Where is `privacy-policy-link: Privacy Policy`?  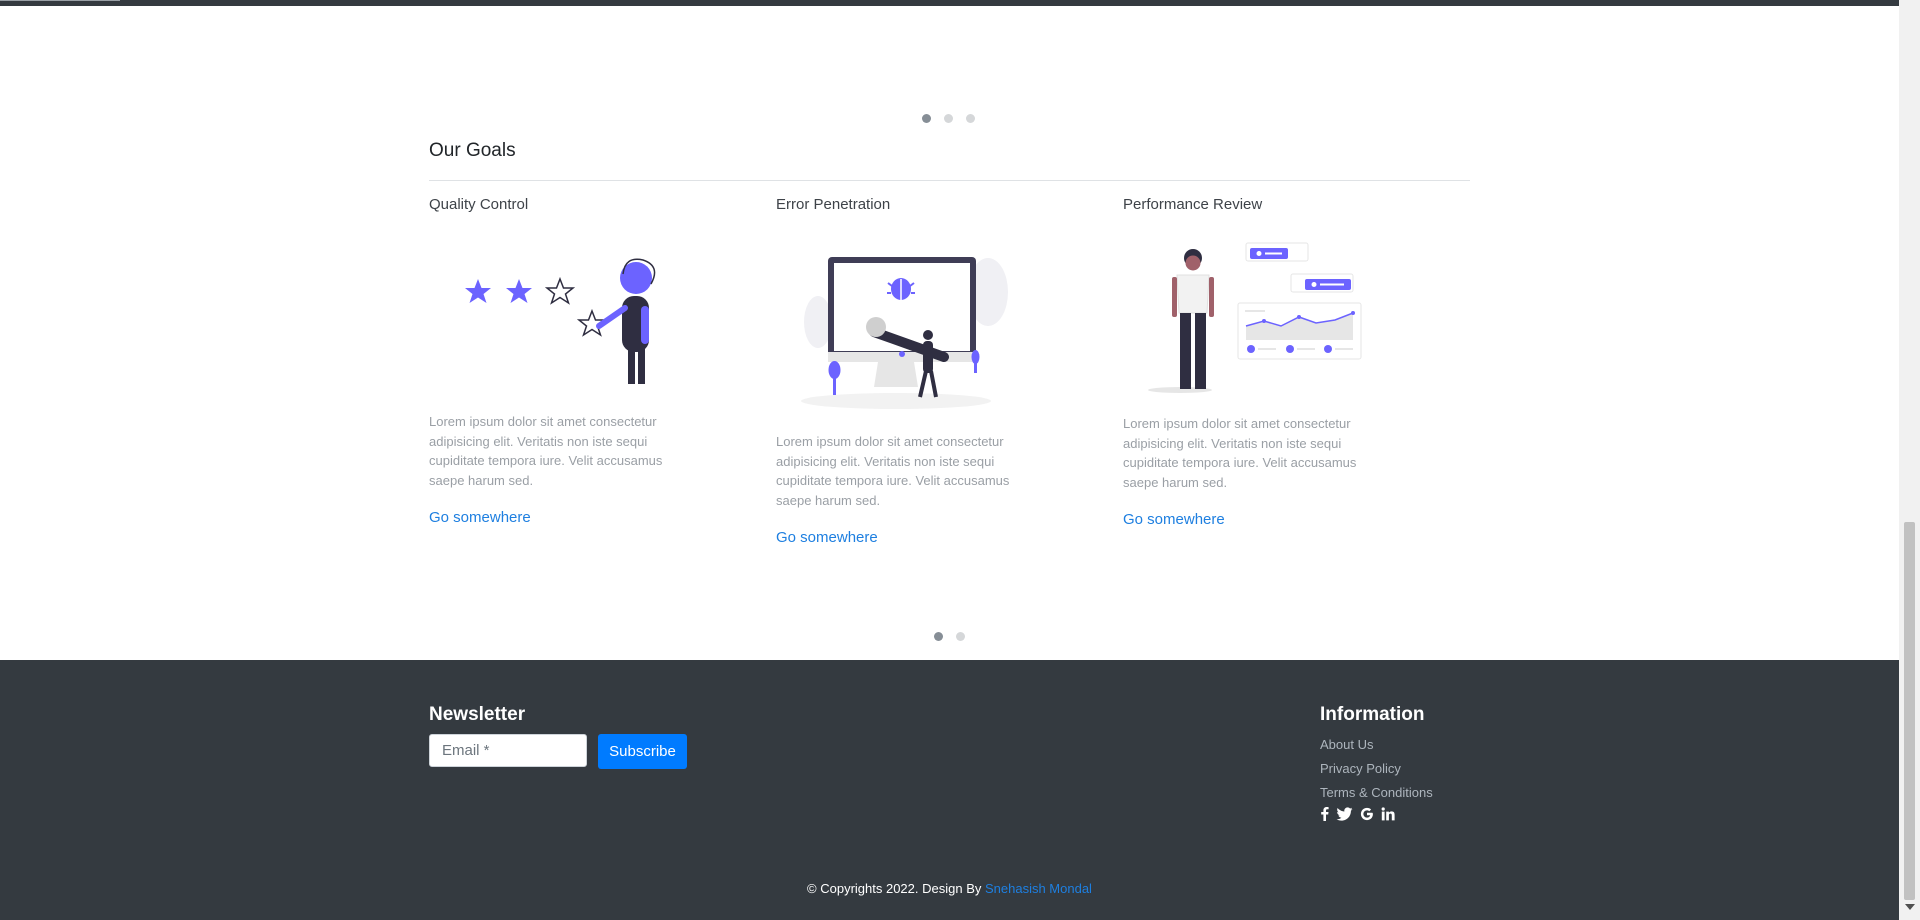 privacy-policy-link: Privacy Policy is located at coordinates (1376, 772).